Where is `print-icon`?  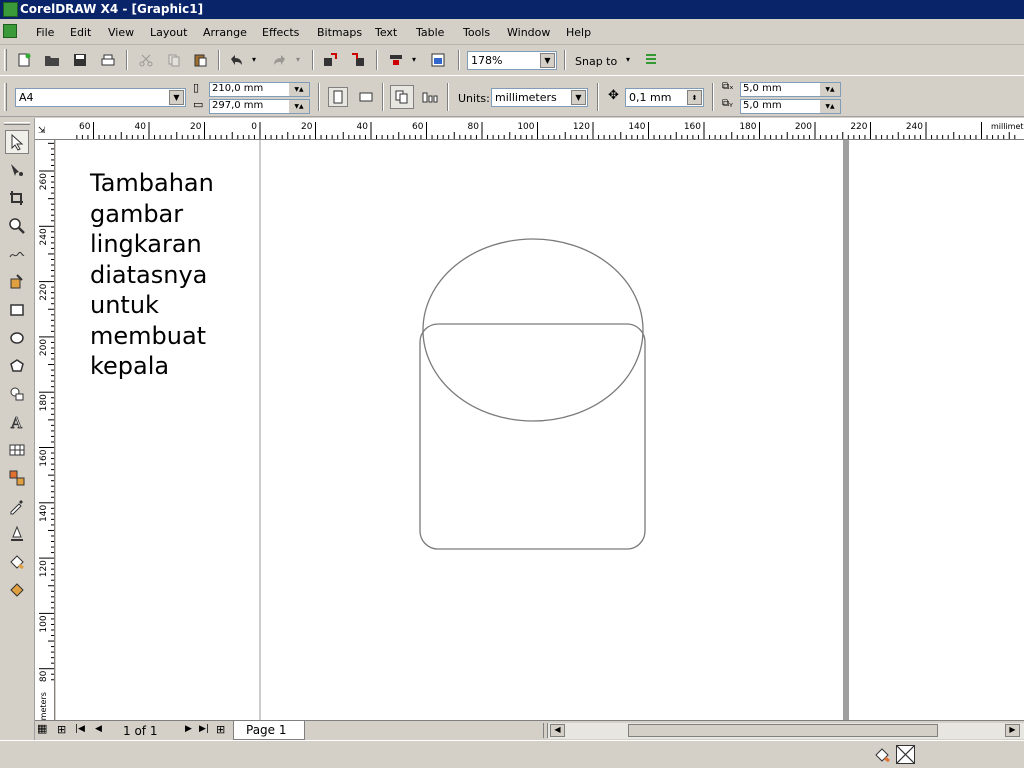
print-icon is located at coordinates (108, 60).